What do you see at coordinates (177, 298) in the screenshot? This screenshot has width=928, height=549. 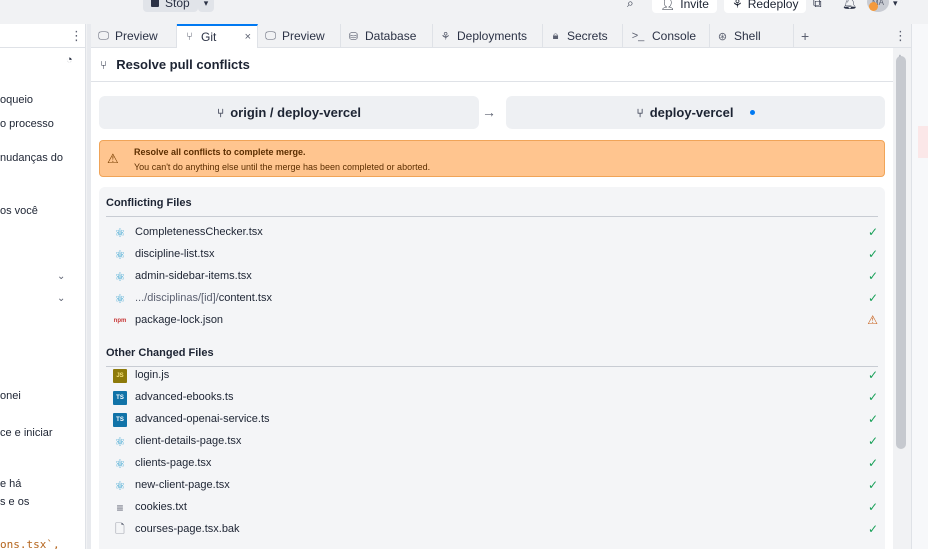 I see `file-path-prefix: .../disciplinas/[id]/` at bounding box center [177, 298].